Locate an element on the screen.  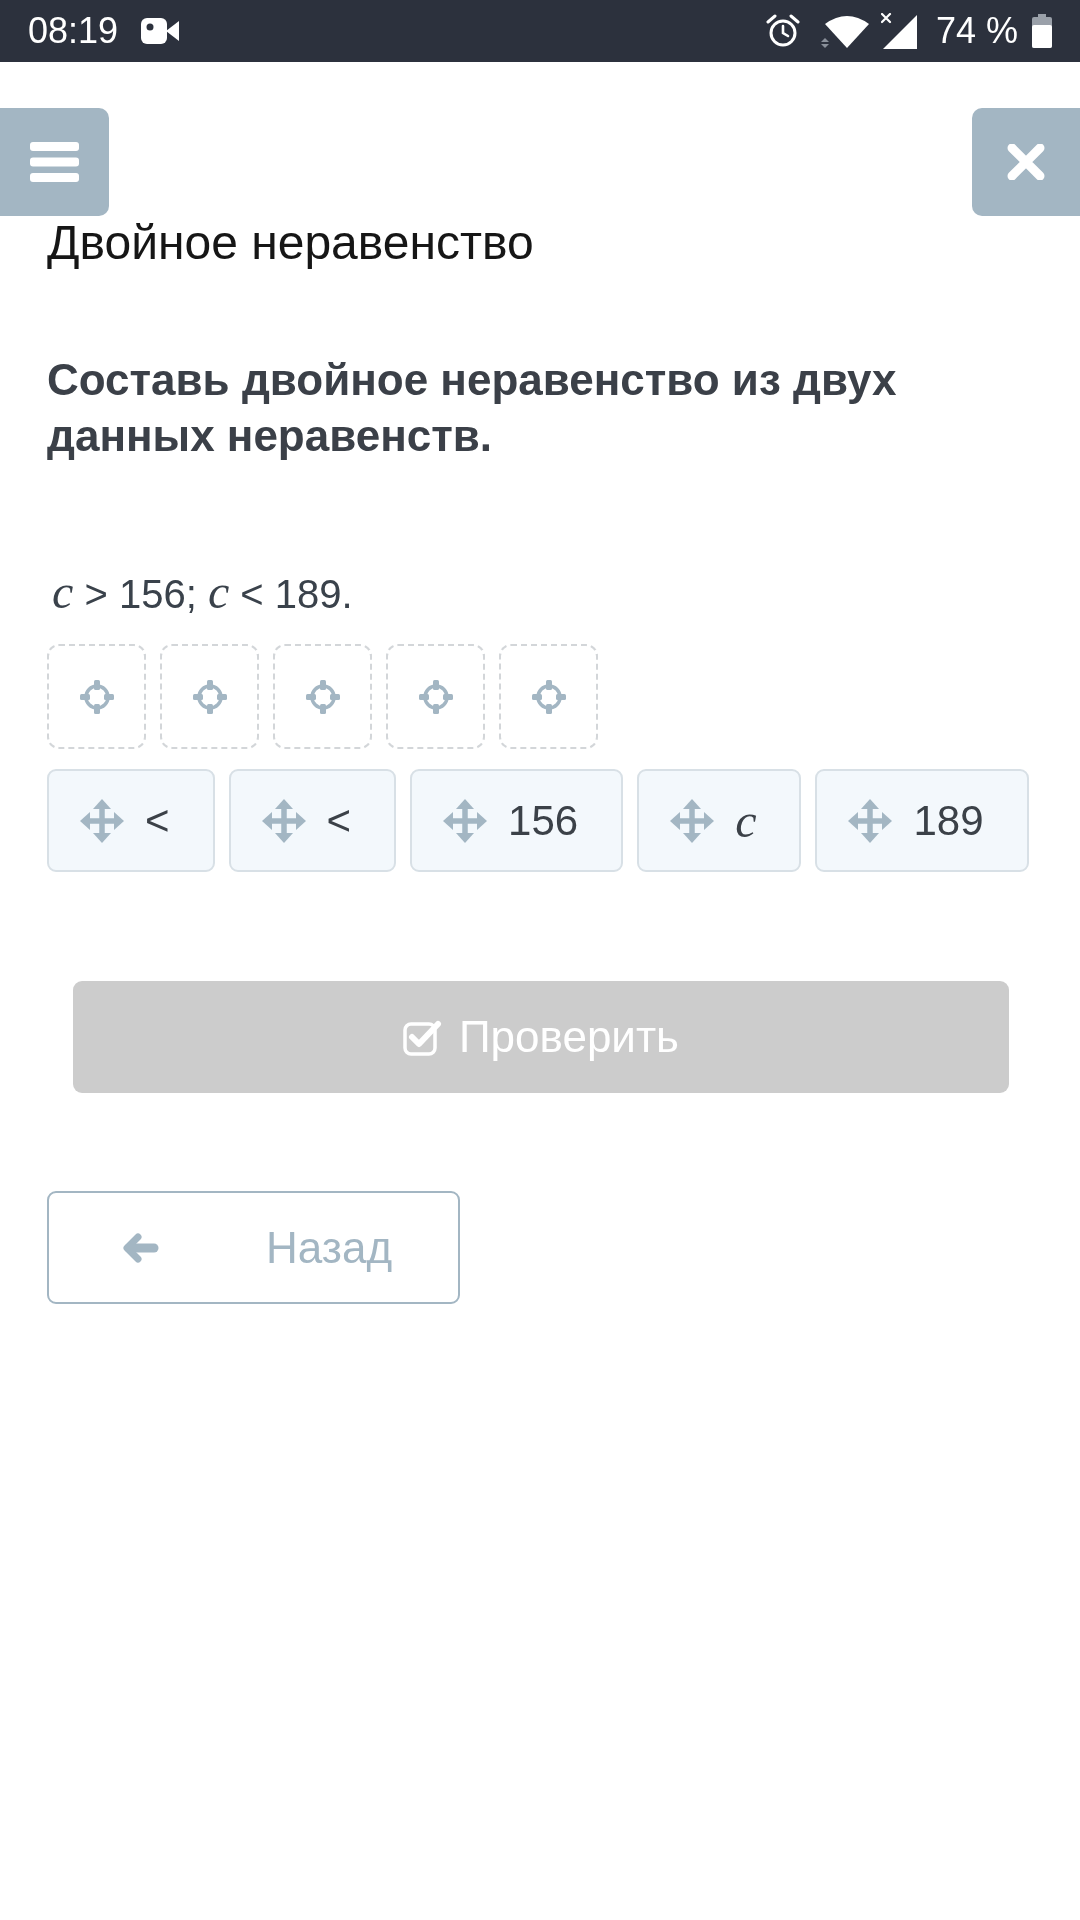
arrow-left-icon is located at coordinates (140, 1247).